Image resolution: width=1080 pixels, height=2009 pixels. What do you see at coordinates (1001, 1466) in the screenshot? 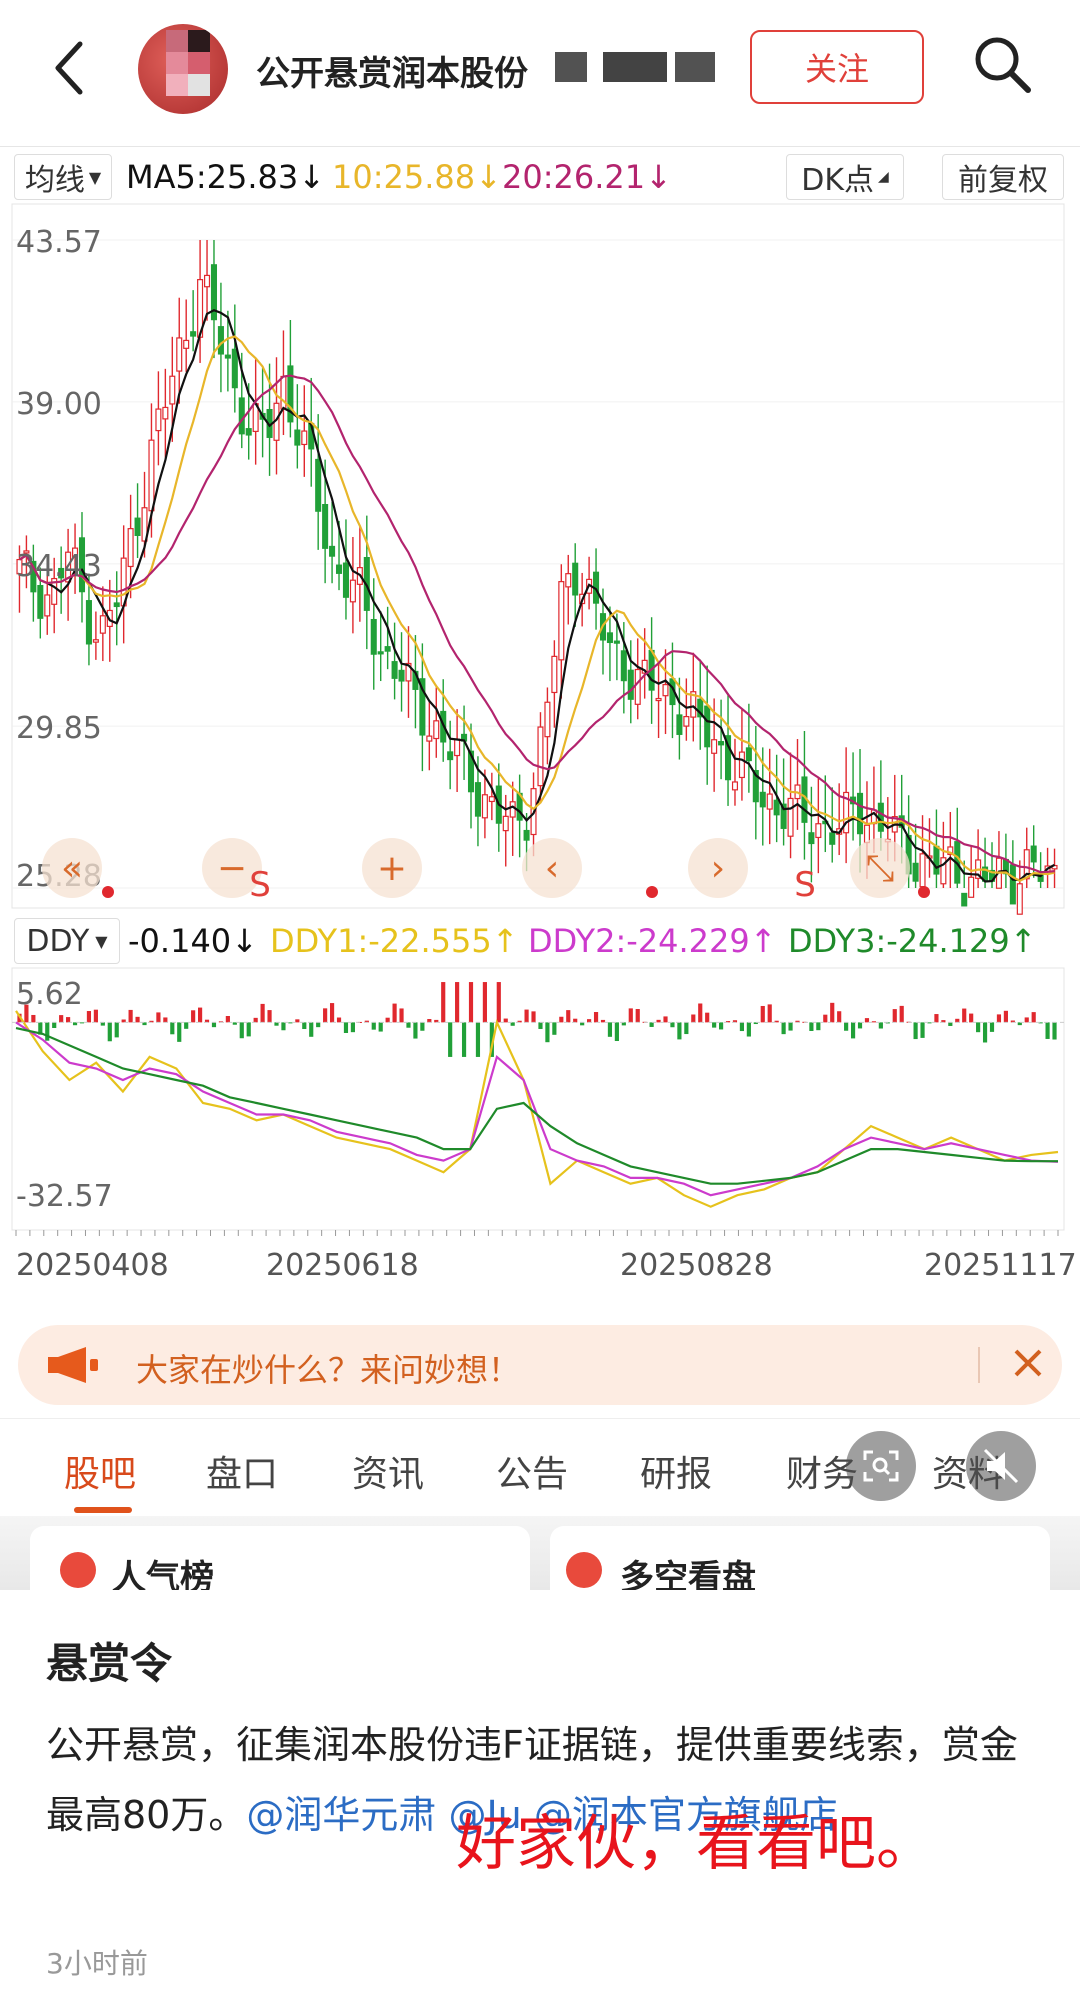
I see `mute-button` at bounding box center [1001, 1466].